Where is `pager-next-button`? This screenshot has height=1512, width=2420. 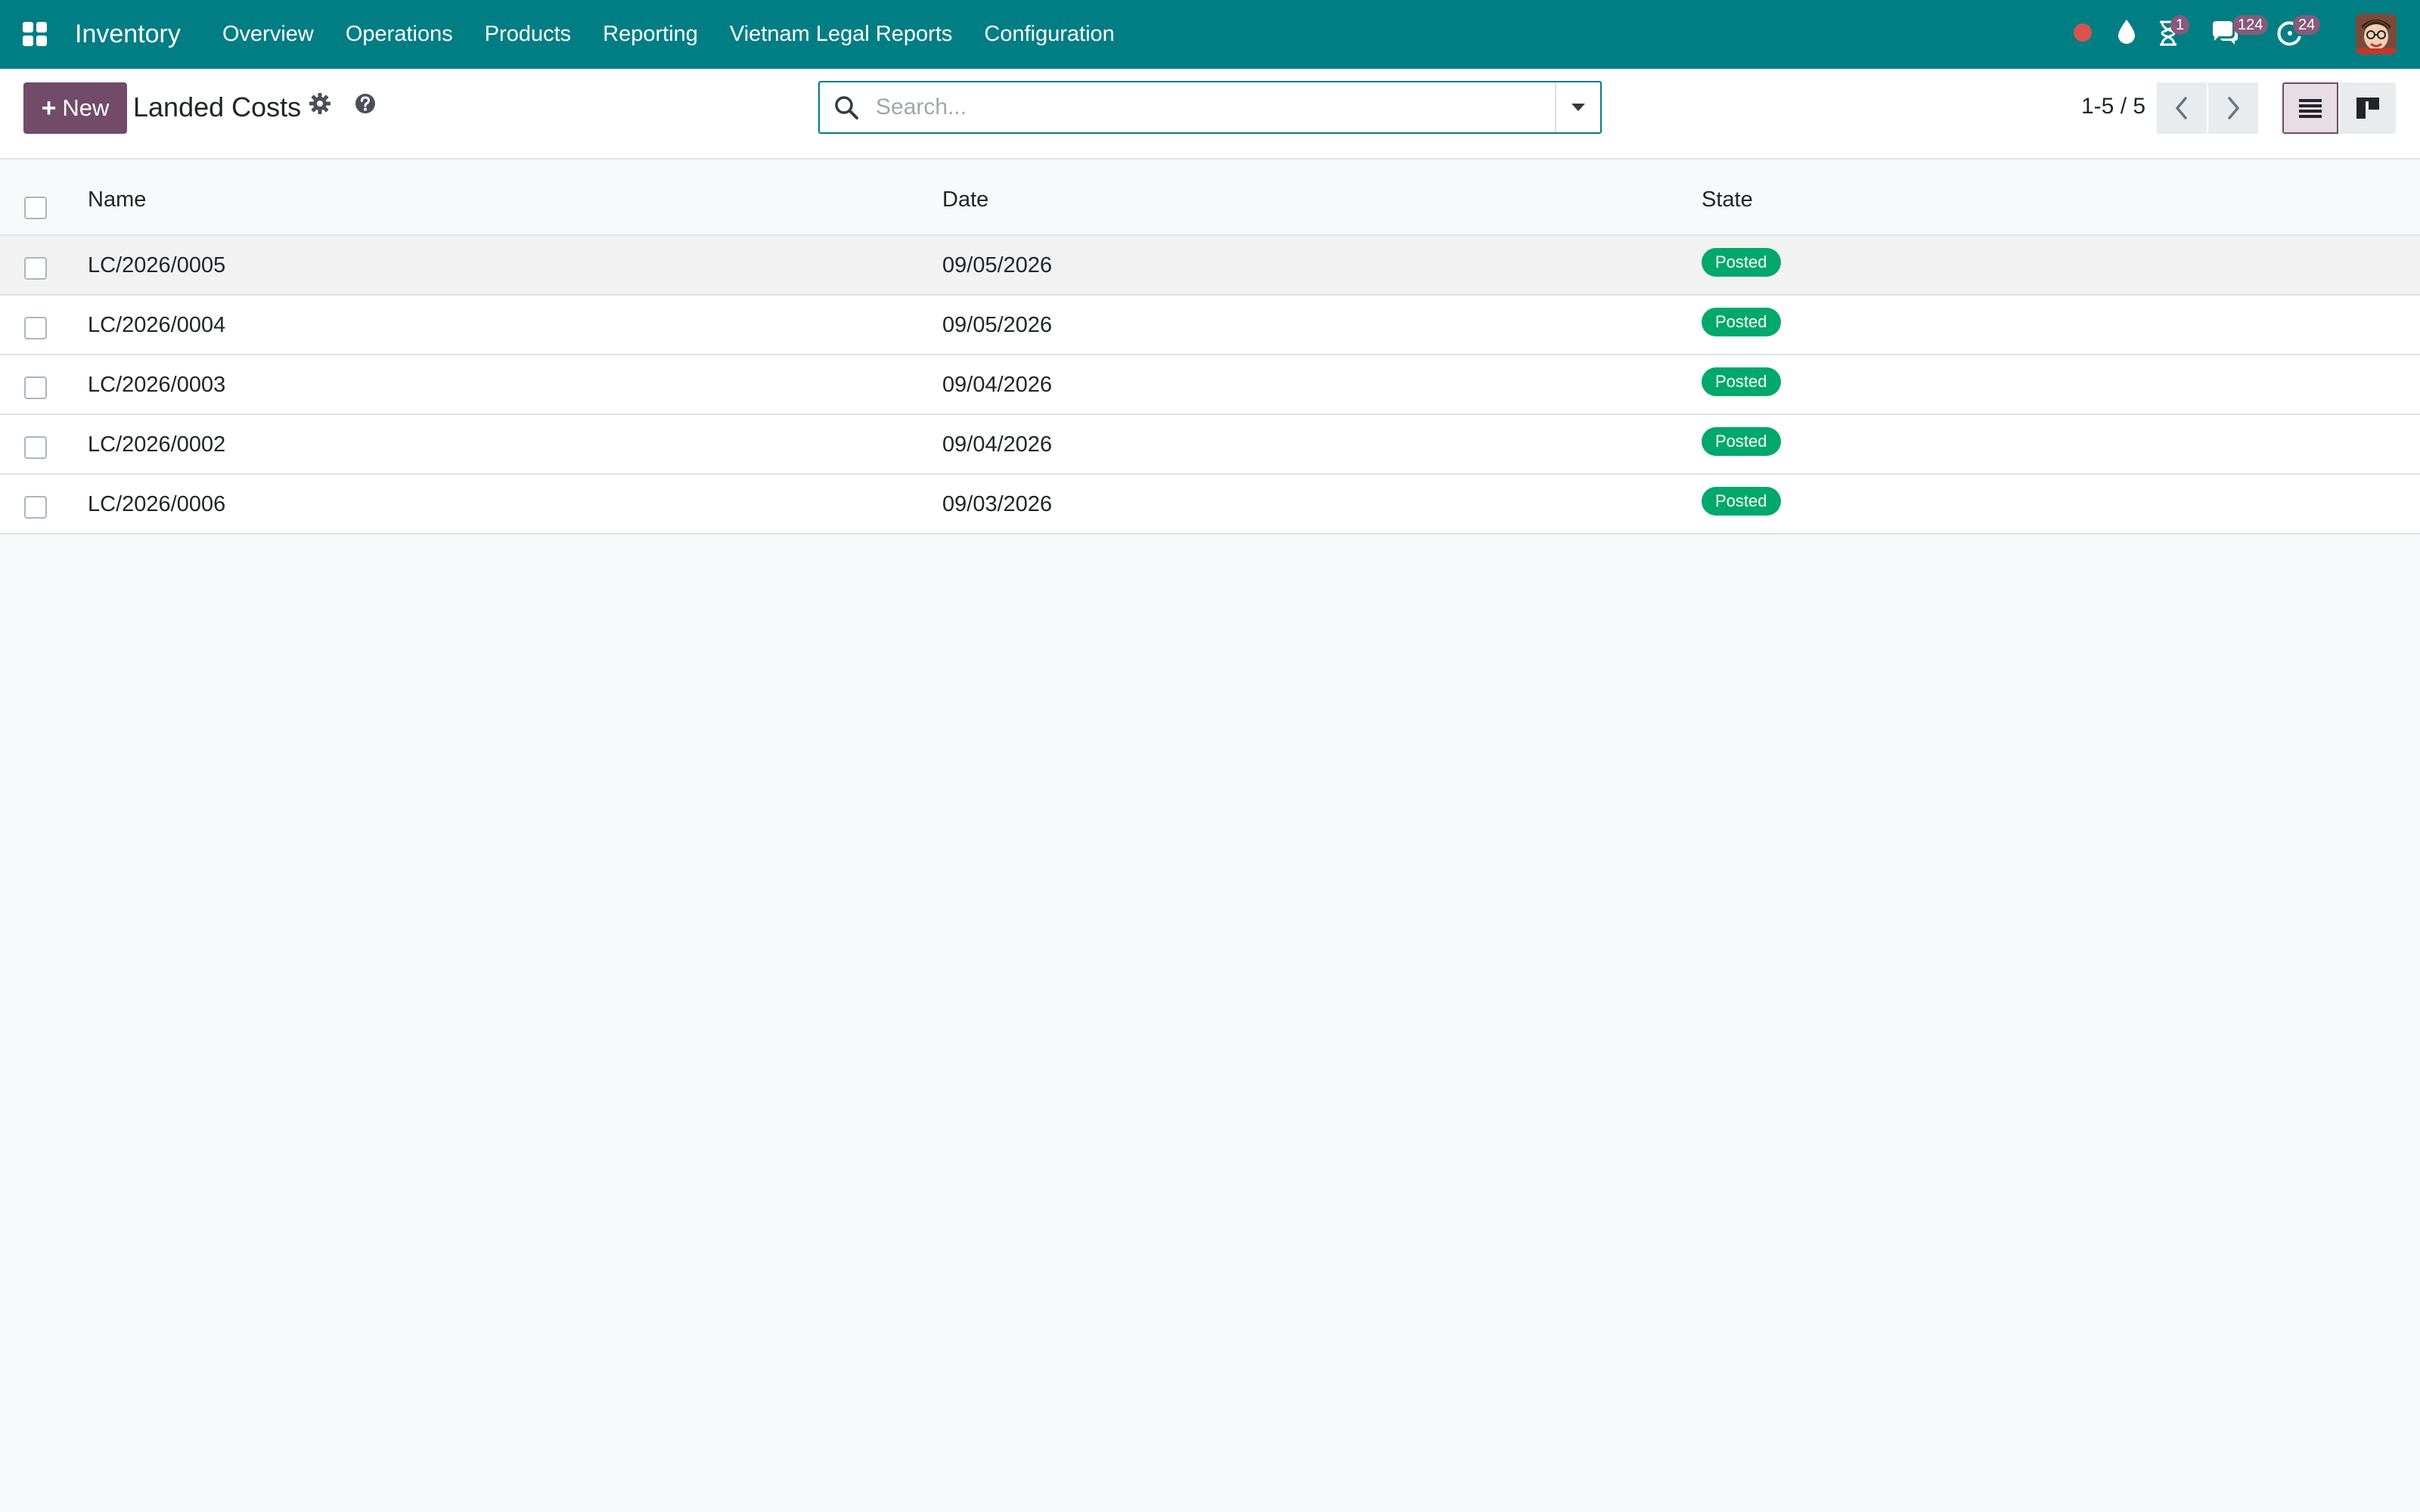 pager-next-button is located at coordinates (2233, 108).